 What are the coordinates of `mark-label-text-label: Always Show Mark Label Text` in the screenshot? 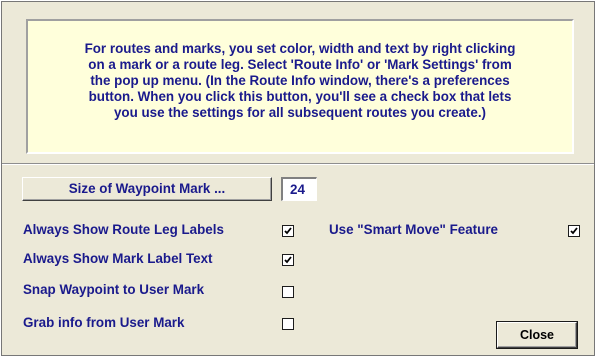 It's located at (118, 258).